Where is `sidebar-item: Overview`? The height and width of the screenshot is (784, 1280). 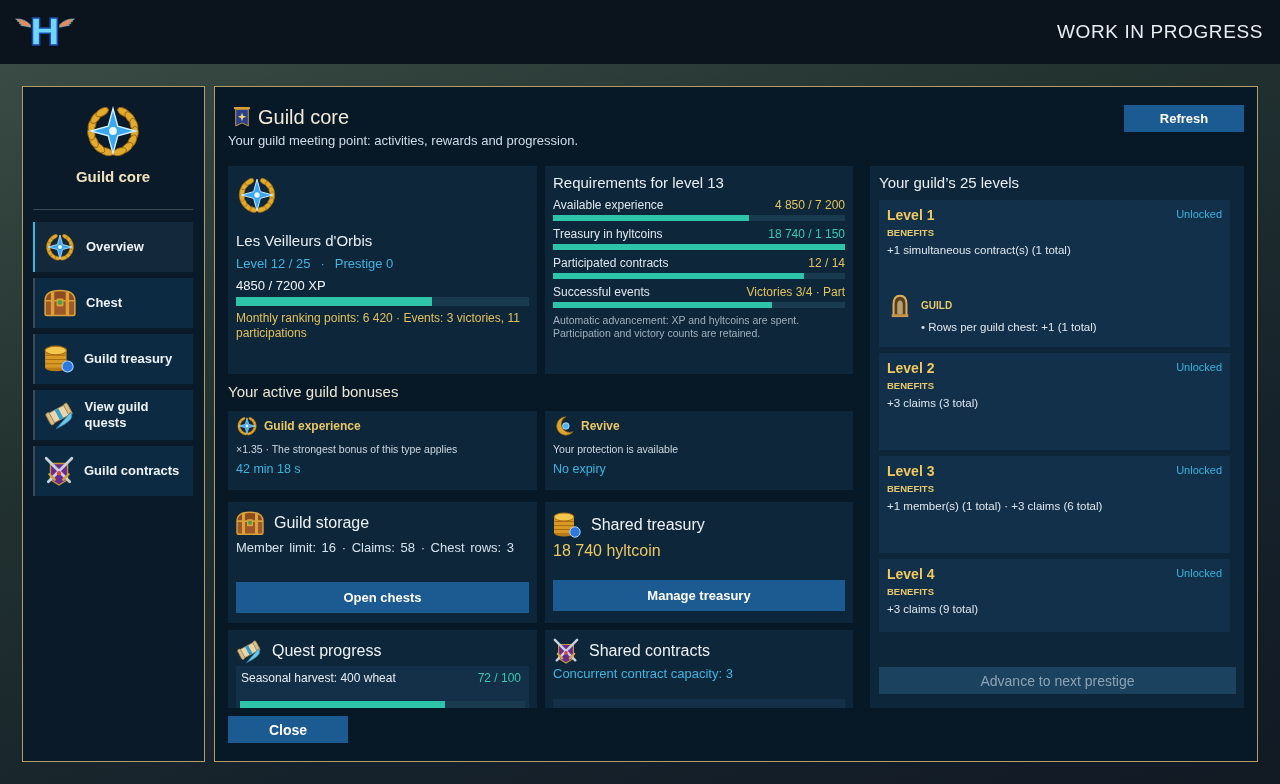 sidebar-item: Overview is located at coordinates (113, 247).